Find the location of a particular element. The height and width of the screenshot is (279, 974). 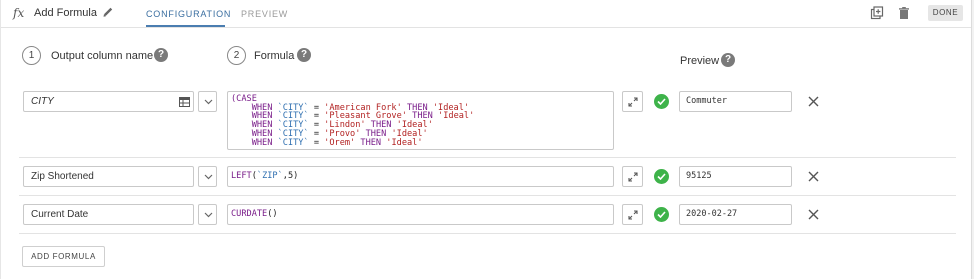

pencil-icon is located at coordinates (108, 12).